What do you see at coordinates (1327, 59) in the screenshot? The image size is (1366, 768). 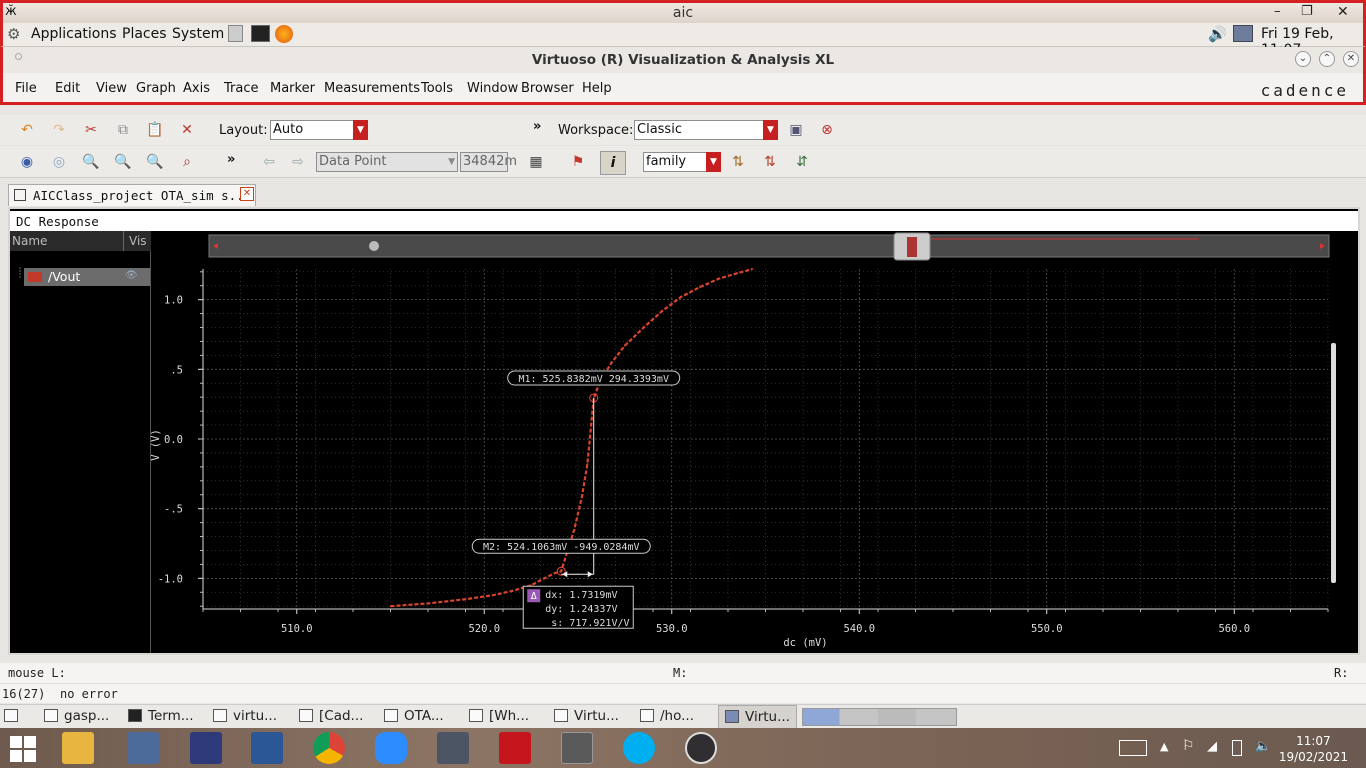 I see `app-maximize-button: ⌃` at bounding box center [1327, 59].